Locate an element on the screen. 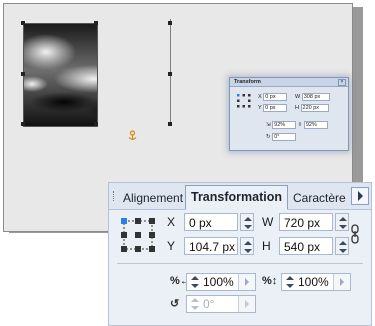 Image resolution: width=375 pixels, height=326 pixels. mini-y-label: Y is located at coordinates (260, 108).